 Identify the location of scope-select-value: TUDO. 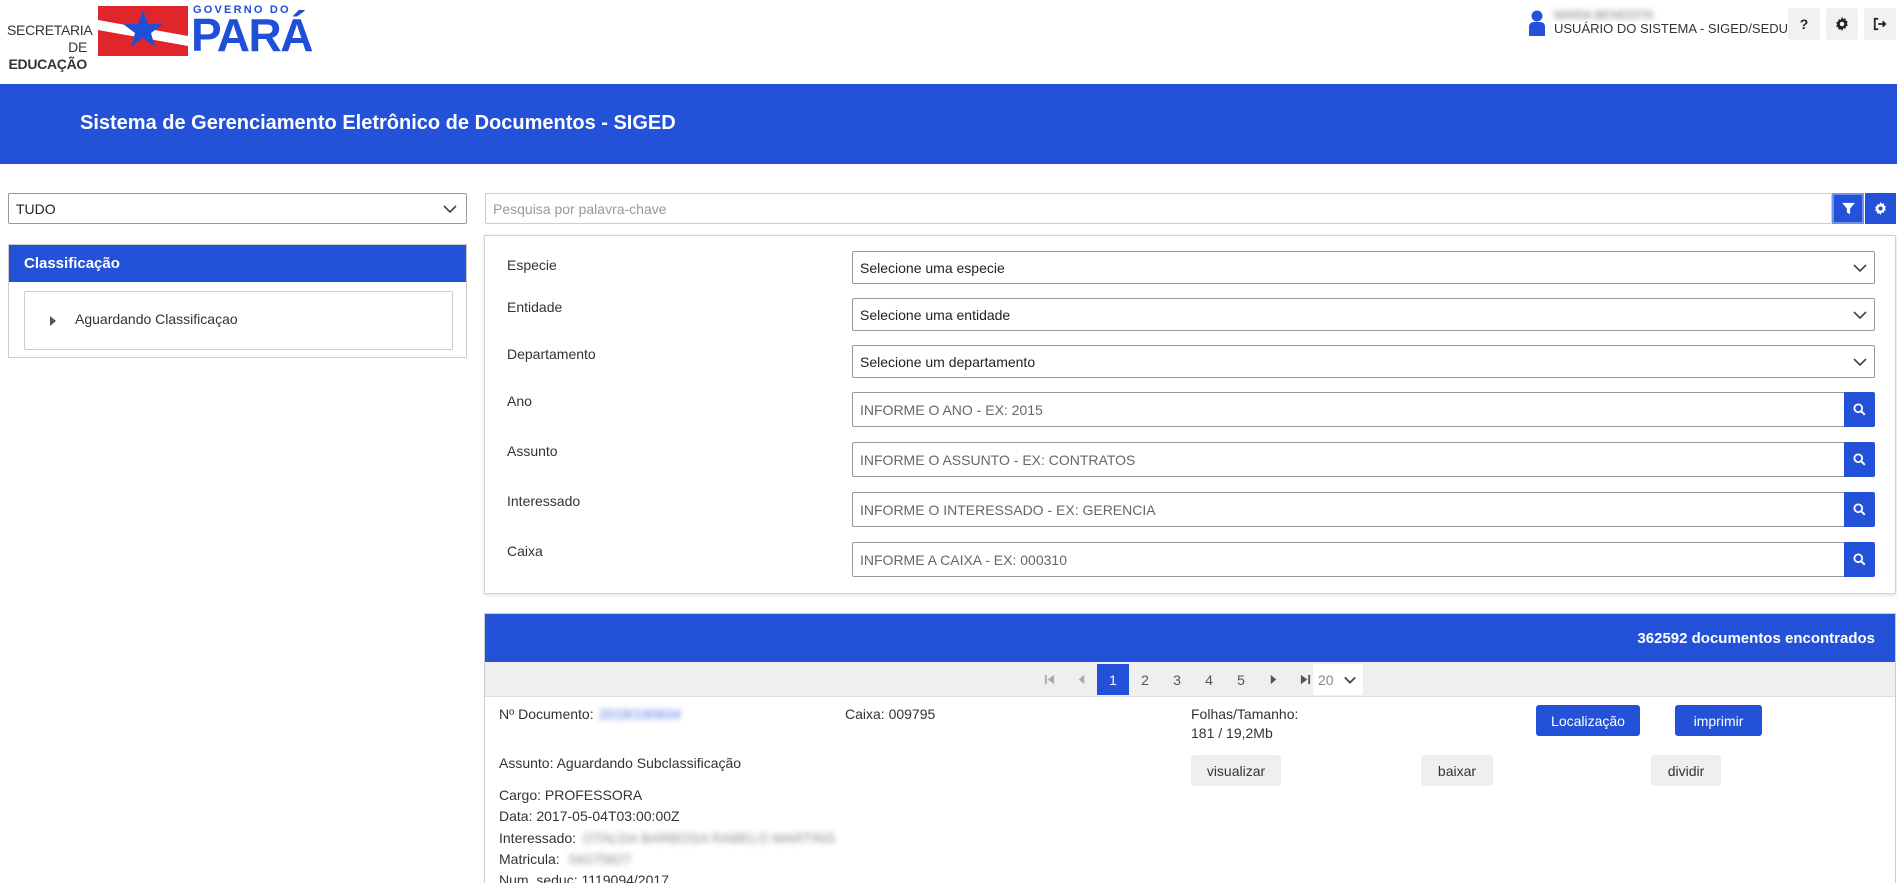
(36, 209).